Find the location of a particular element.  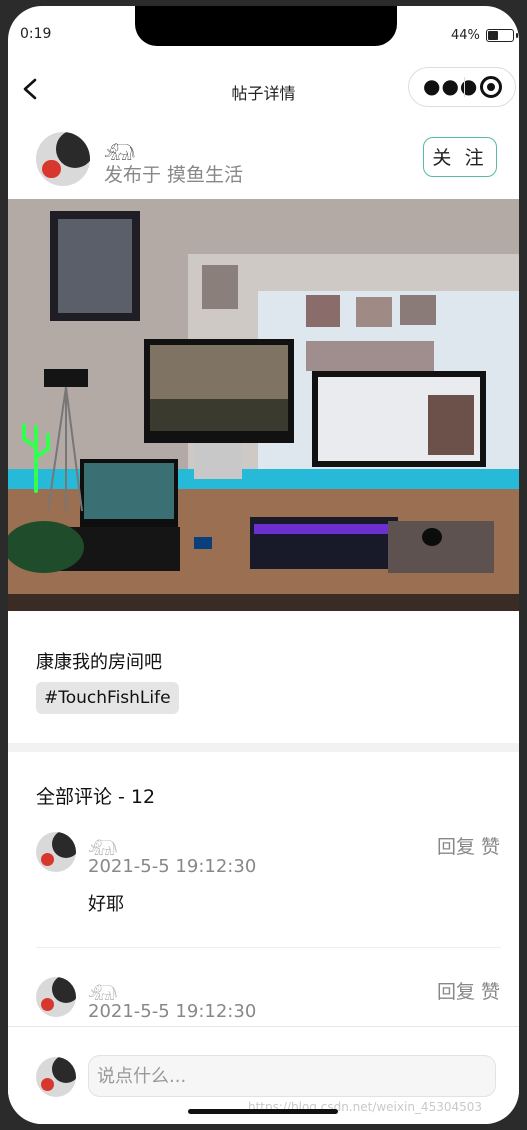

author-avatar is located at coordinates (63, 159).